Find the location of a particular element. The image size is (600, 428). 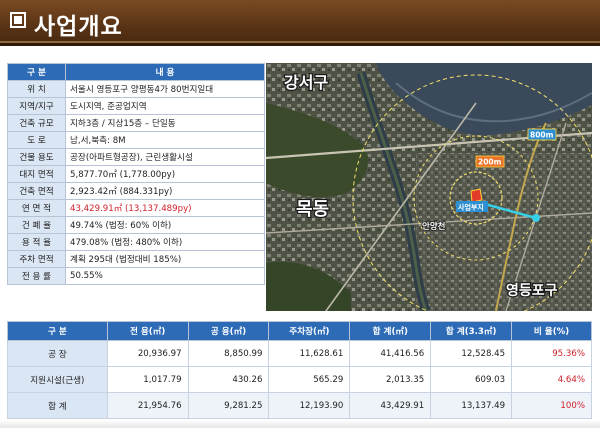

map-label-gangseo: 강서구 is located at coordinates (306, 82).